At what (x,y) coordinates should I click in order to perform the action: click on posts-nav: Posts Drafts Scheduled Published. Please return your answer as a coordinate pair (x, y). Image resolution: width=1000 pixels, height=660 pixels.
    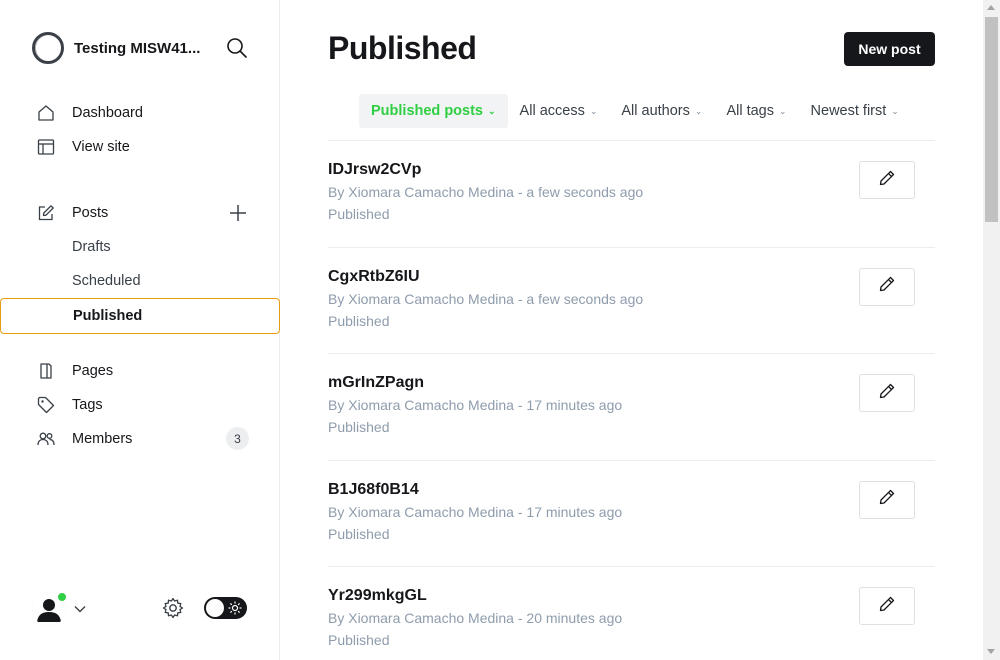
    Looking at the image, I should click on (140, 265).